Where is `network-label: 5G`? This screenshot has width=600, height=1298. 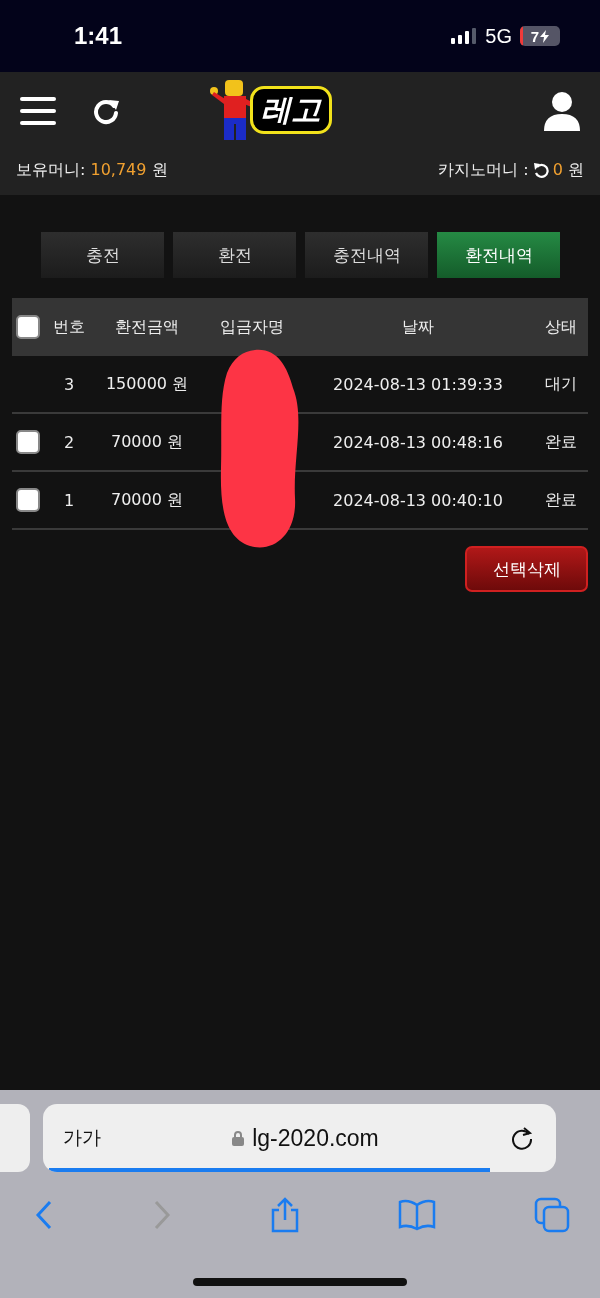 network-label: 5G is located at coordinates (498, 36).